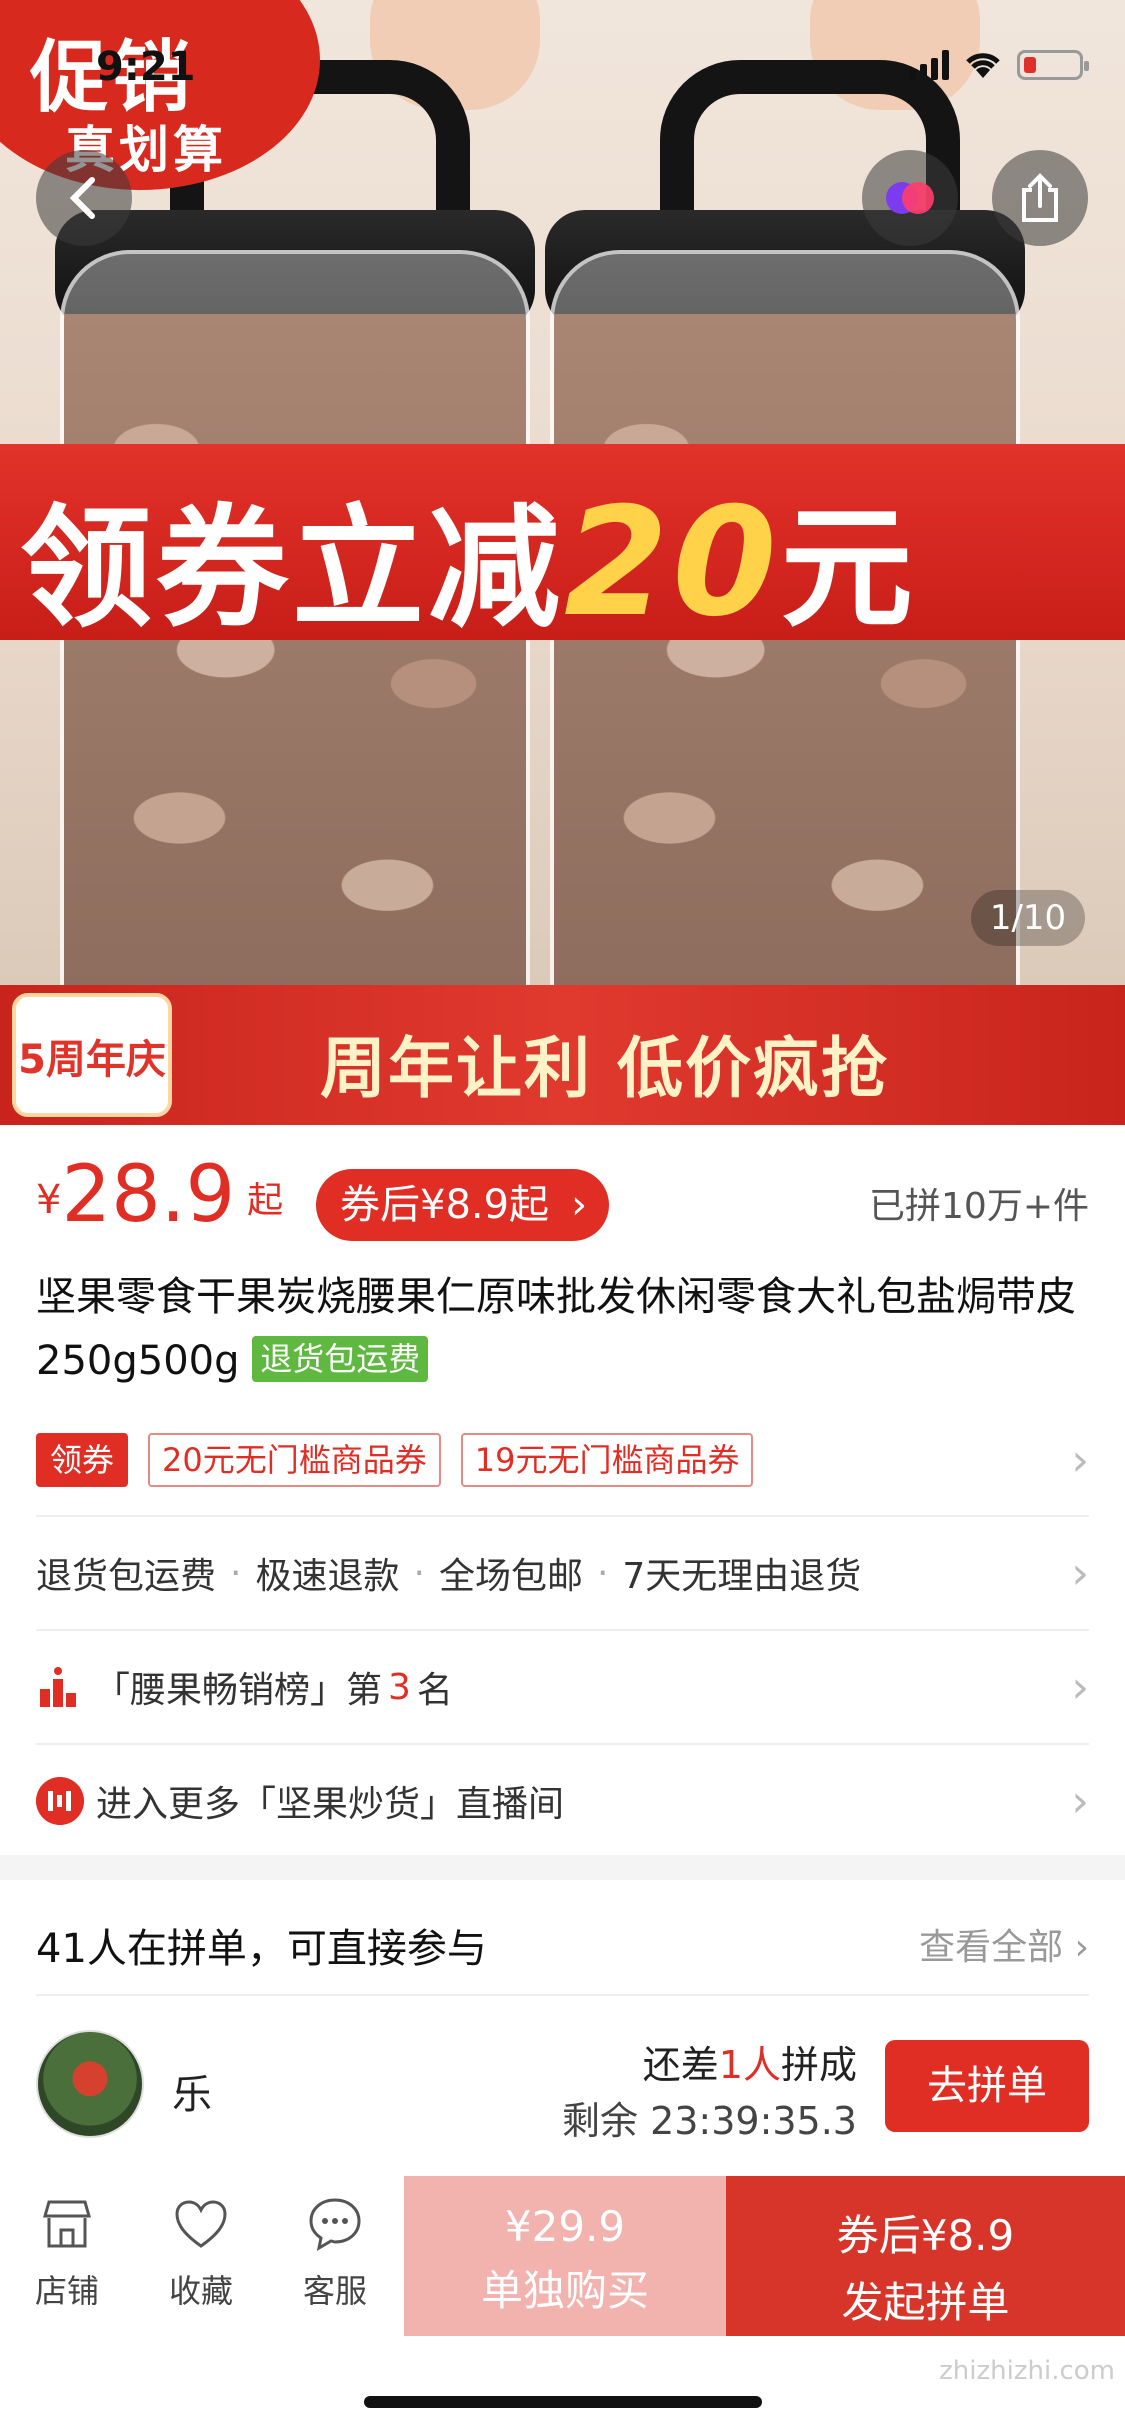 The width and height of the screenshot is (1125, 2436). I want to click on ranking-prefix: 「腰果畅销榜」第, so click(238, 1690).